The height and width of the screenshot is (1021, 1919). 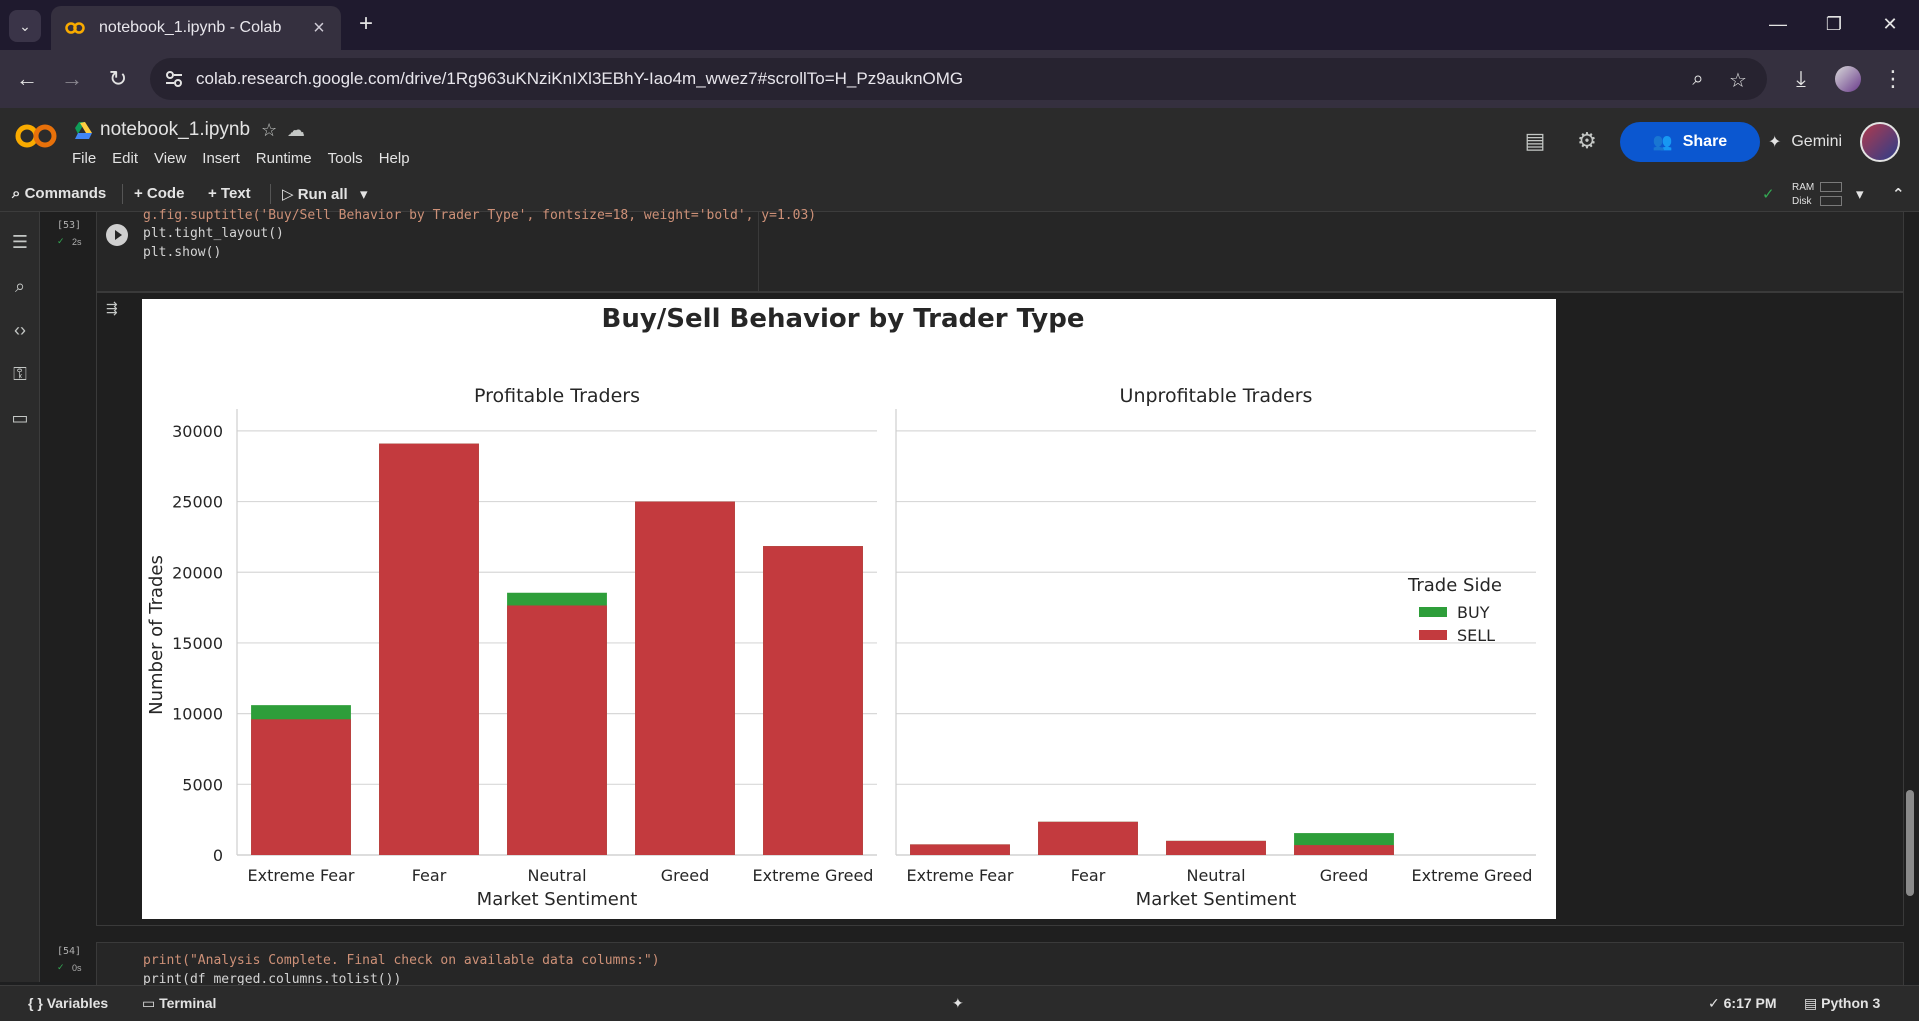 What do you see at coordinates (75, 28) in the screenshot?
I see `colab-favicon-icon` at bounding box center [75, 28].